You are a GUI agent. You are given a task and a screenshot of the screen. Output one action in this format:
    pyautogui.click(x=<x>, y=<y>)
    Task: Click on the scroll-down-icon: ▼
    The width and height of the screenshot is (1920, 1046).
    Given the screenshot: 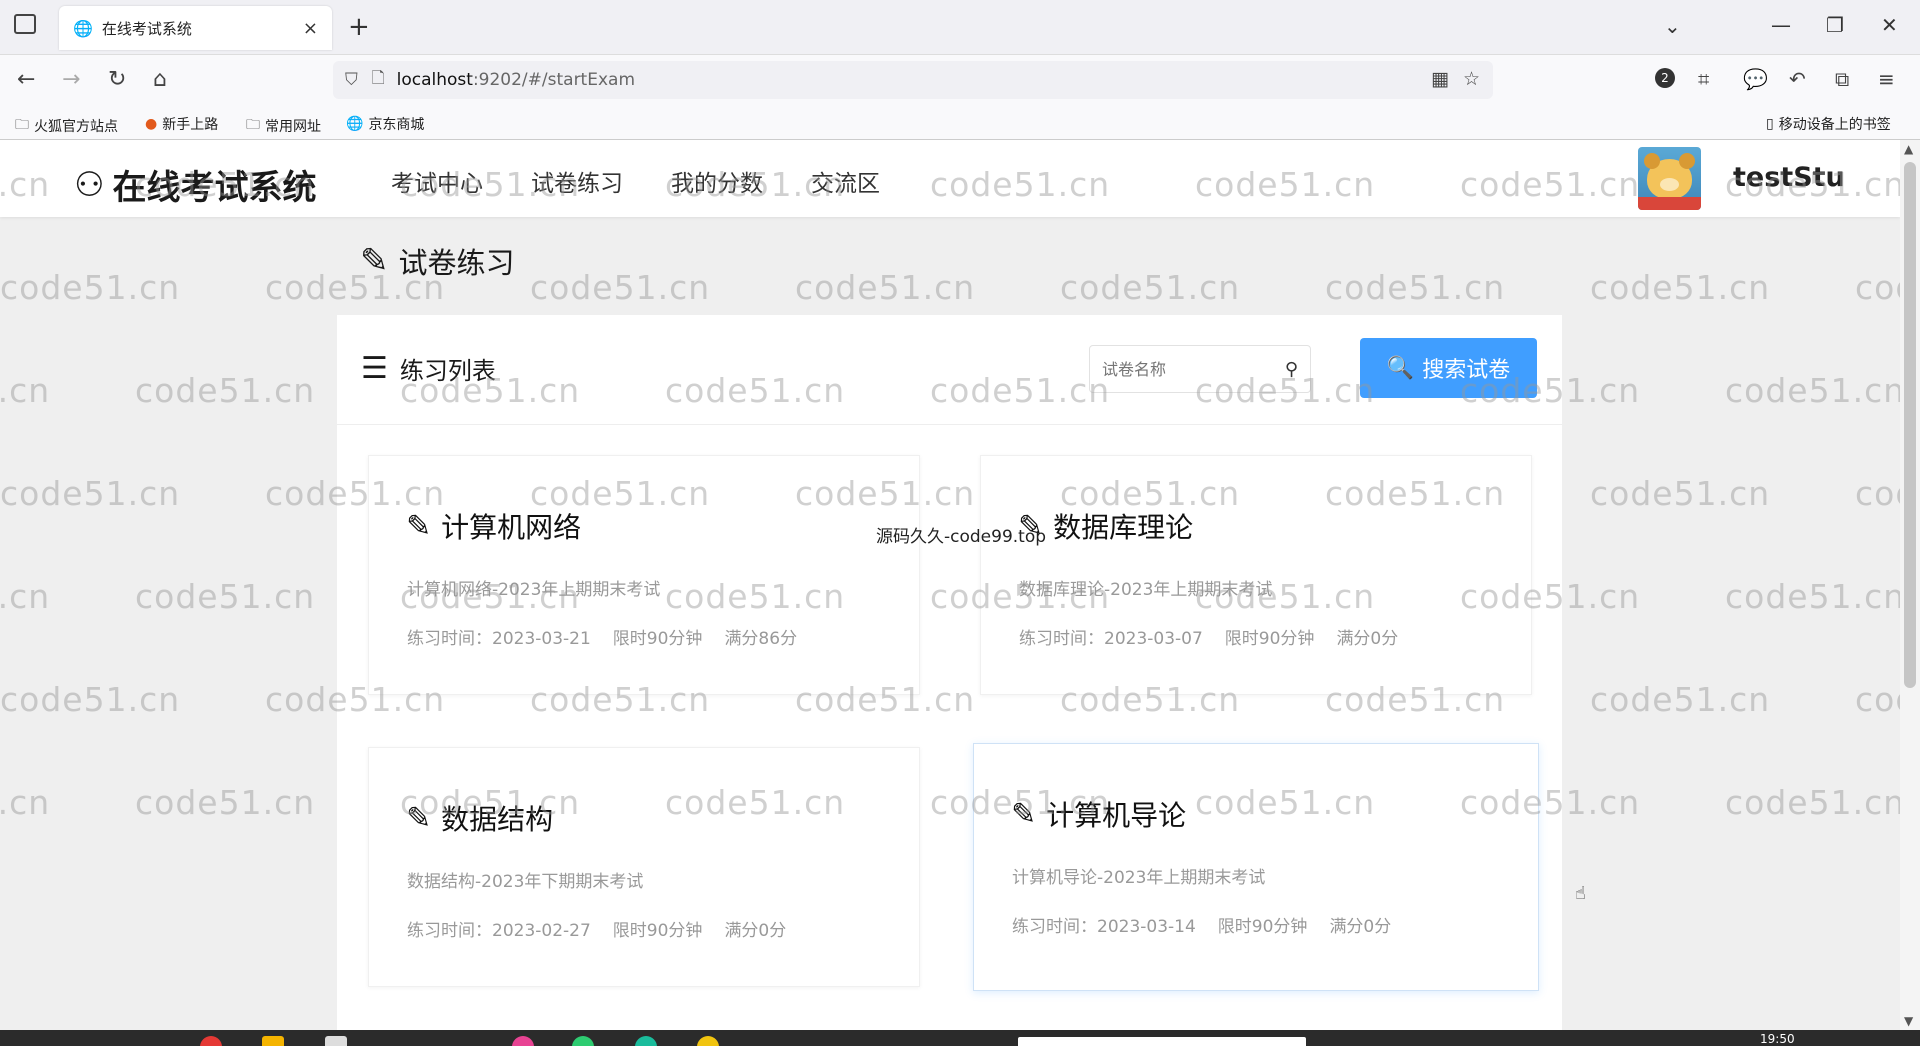 What is the action you would take?
    pyautogui.click(x=1908, y=1021)
    